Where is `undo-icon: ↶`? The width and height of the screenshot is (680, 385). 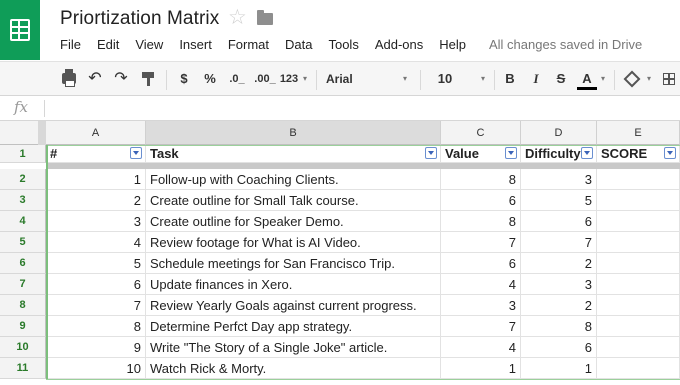
undo-icon: ↶ is located at coordinates (95, 79).